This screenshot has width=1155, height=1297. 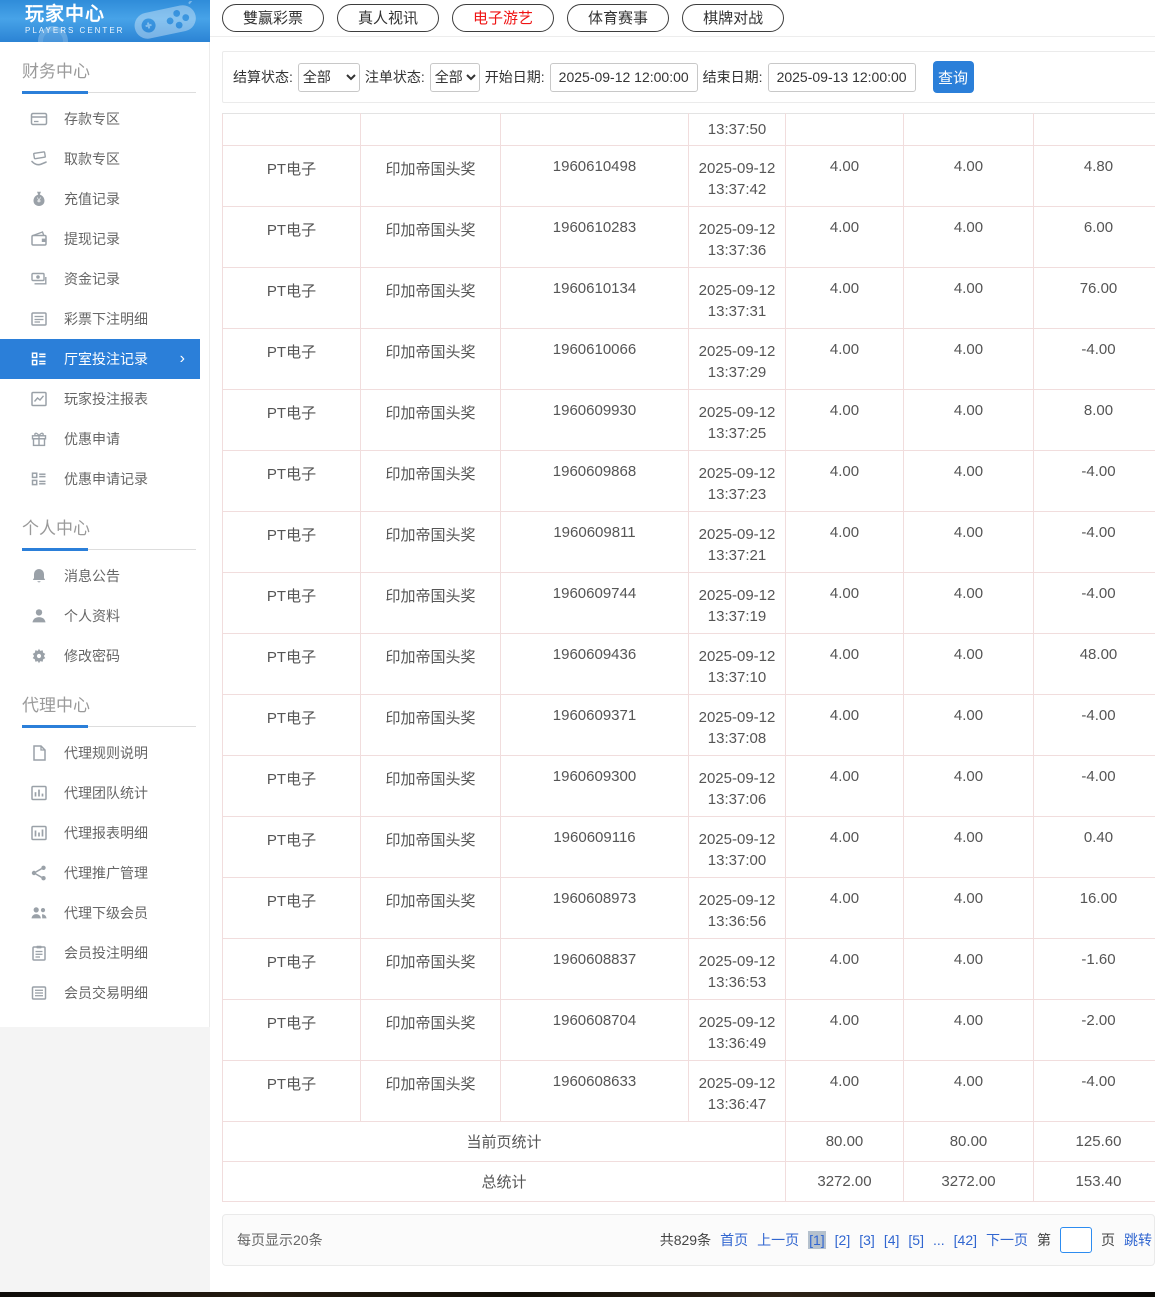 I want to click on cell-bet-time: 2025-09-12 13:37:36, so click(x=737, y=237).